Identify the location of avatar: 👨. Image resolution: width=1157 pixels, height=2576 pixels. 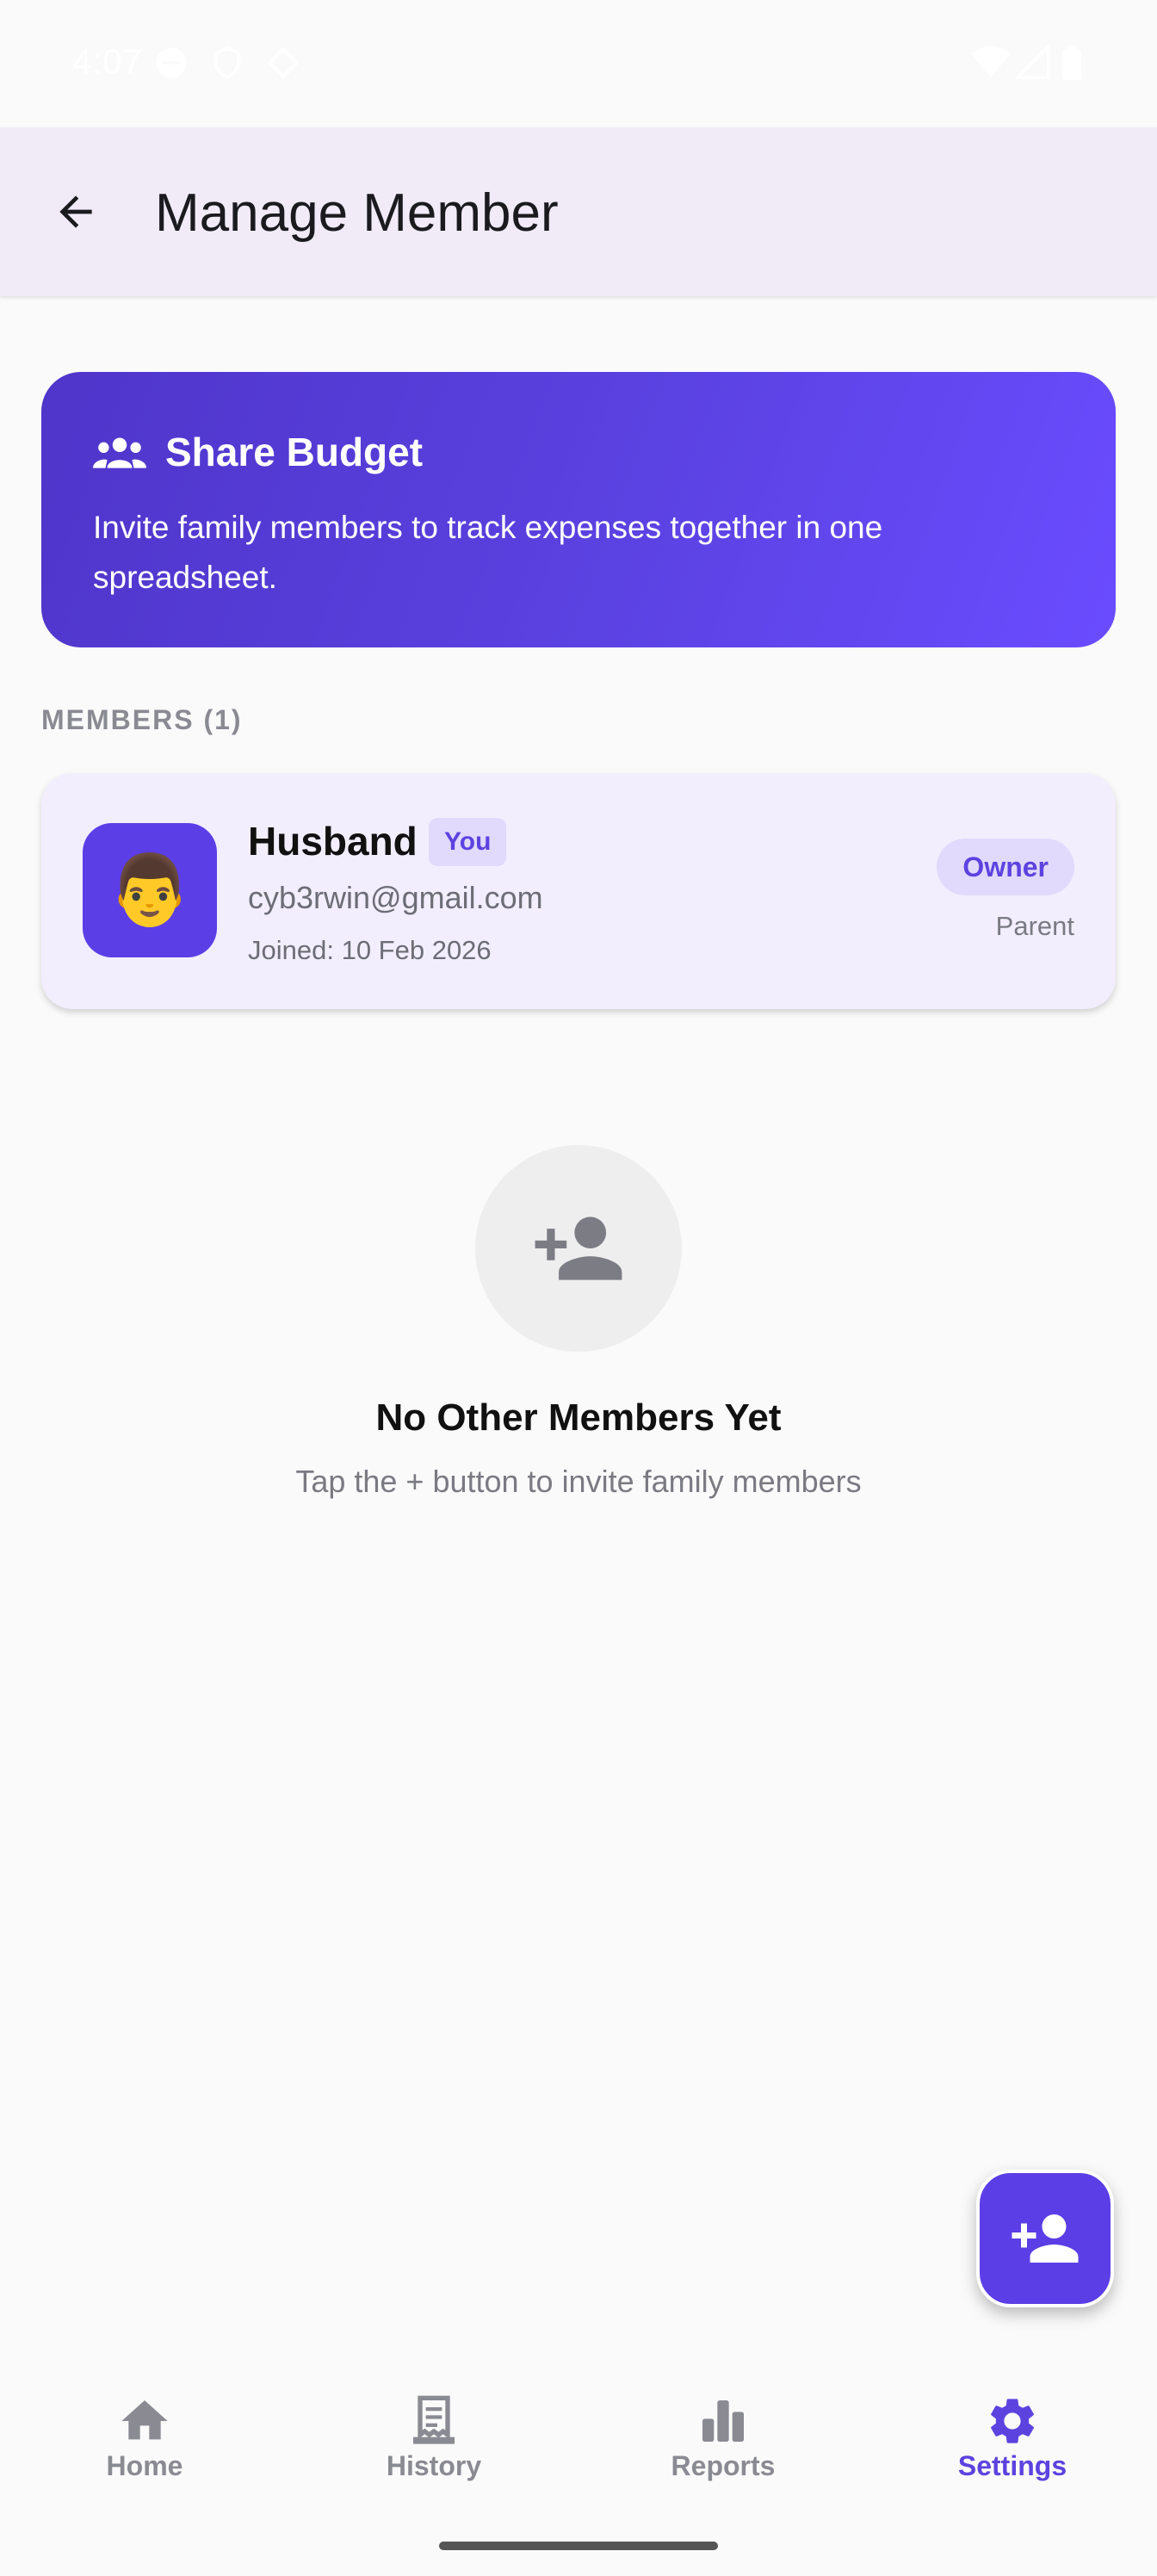
(150, 890).